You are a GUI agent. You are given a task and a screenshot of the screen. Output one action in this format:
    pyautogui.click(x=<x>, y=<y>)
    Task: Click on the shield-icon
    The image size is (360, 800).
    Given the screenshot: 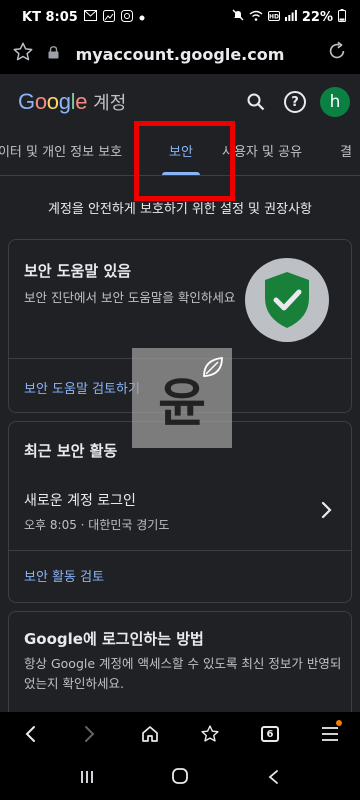 What is the action you would take?
    pyautogui.click(x=287, y=300)
    